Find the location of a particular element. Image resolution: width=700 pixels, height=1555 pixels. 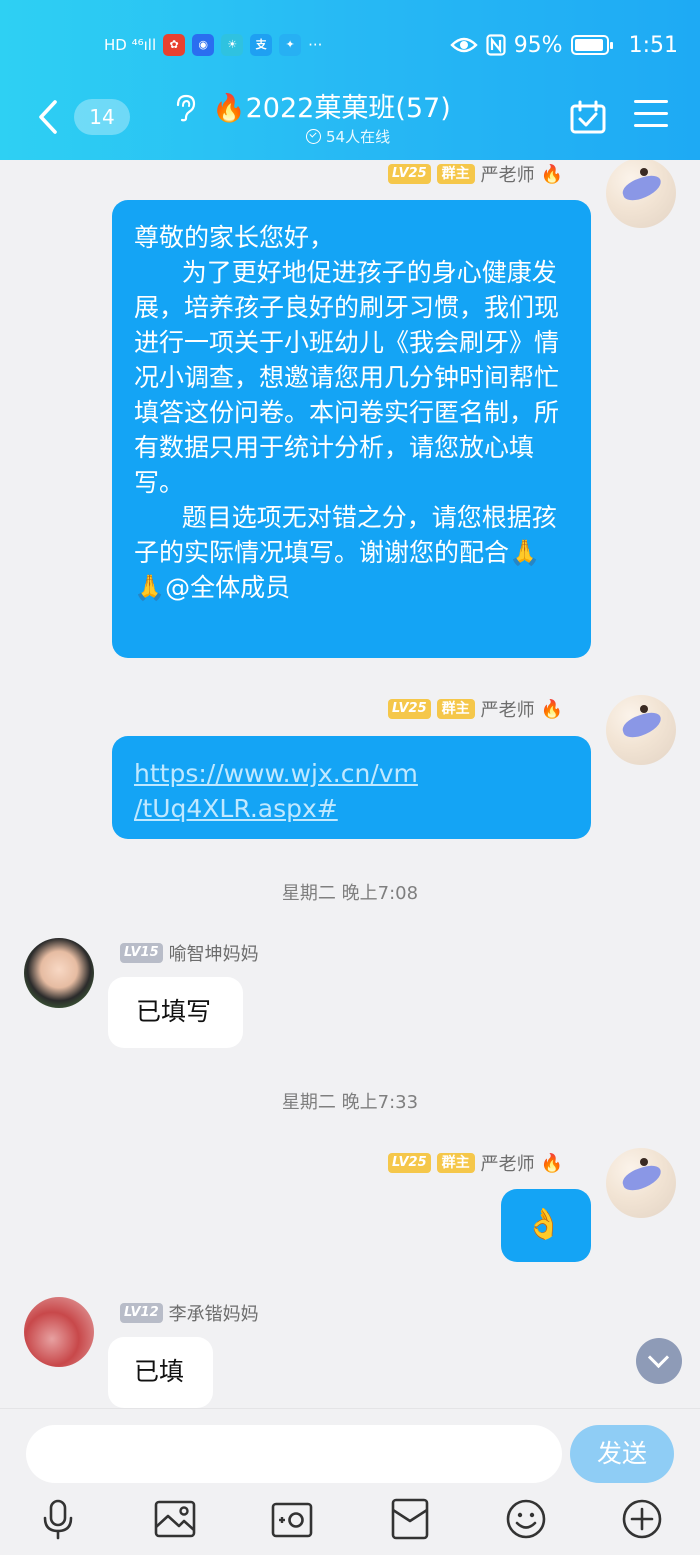

more-notifications-icon: ··· is located at coordinates (315, 45).